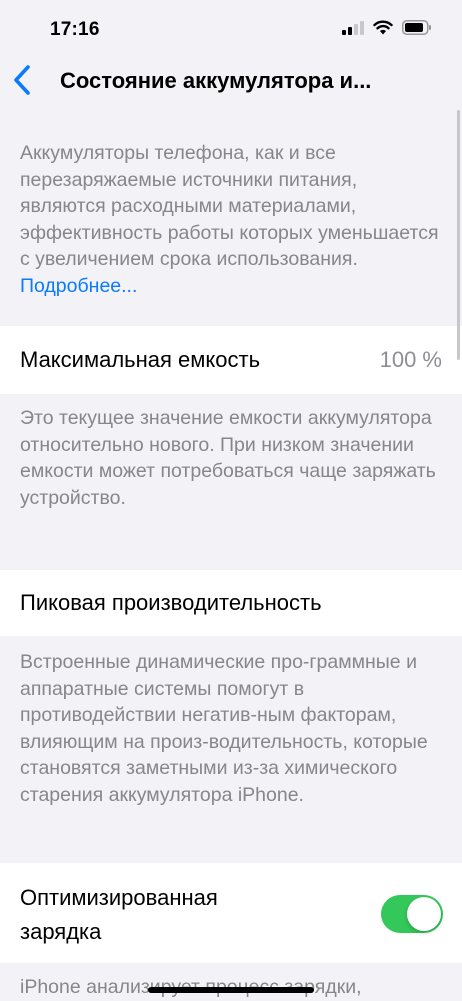 This screenshot has height=1001, width=462. Describe the element at coordinates (410, 359) in the screenshot. I see `max-capacity-value: 100 %` at that location.